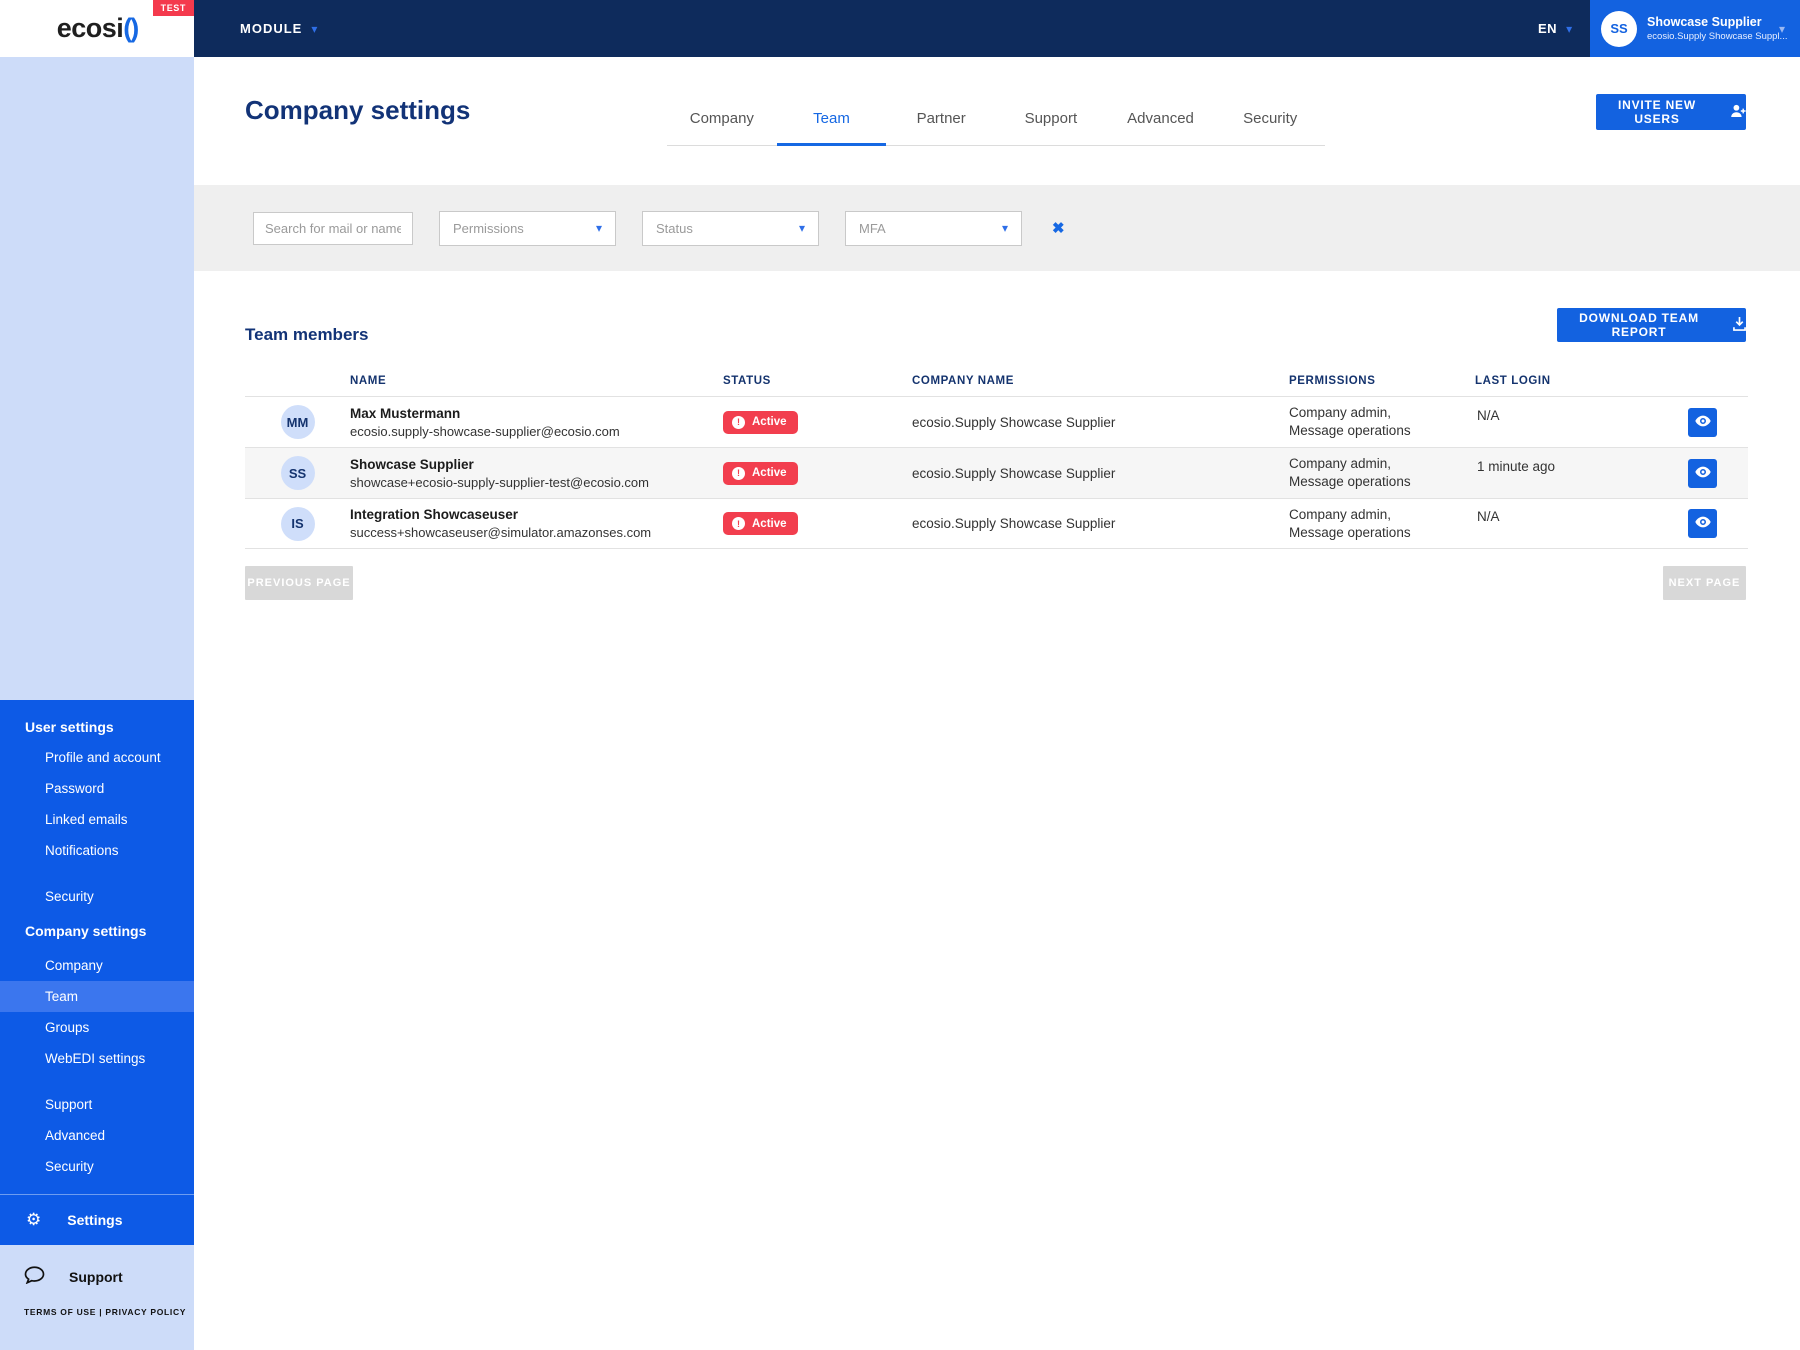 The width and height of the screenshot is (1800, 1350). Describe the element at coordinates (1671, 112) in the screenshot. I see `invite-new-users-button: INVITE NEW USERS` at that location.